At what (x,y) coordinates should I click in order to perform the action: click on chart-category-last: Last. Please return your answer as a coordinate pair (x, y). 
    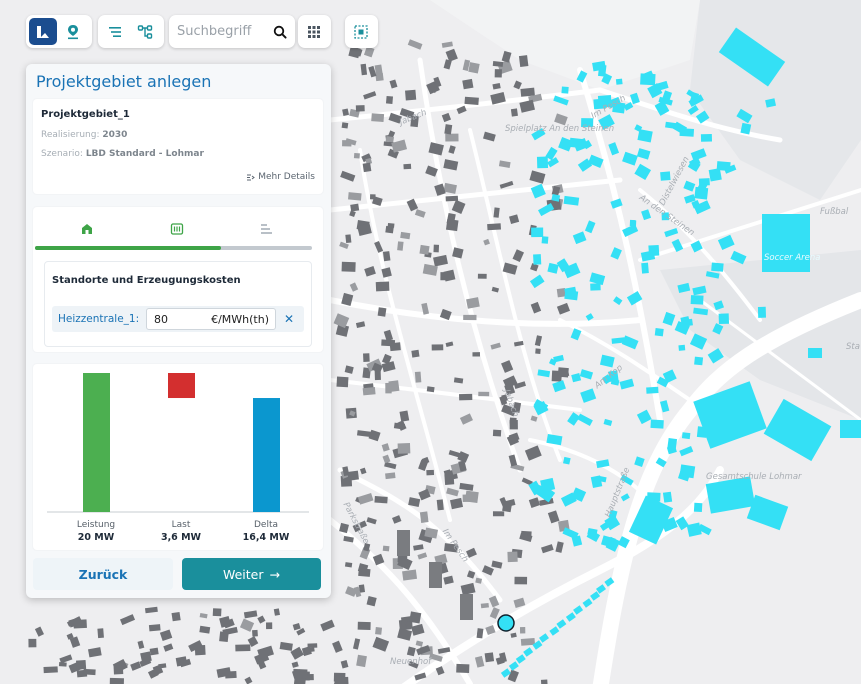
    Looking at the image, I should click on (181, 525).